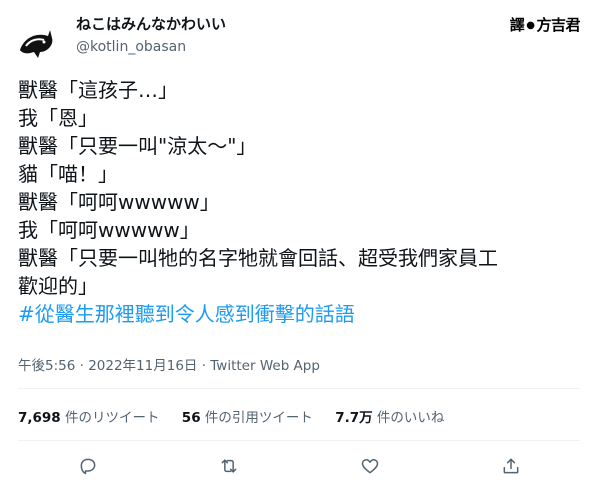 The height and width of the screenshot is (490, 598). What do you see at coordinates (109, 230) in the screenshot?
I see `tweet-line: 我「呵呵wwwww」` at bounding box center [109, 230].